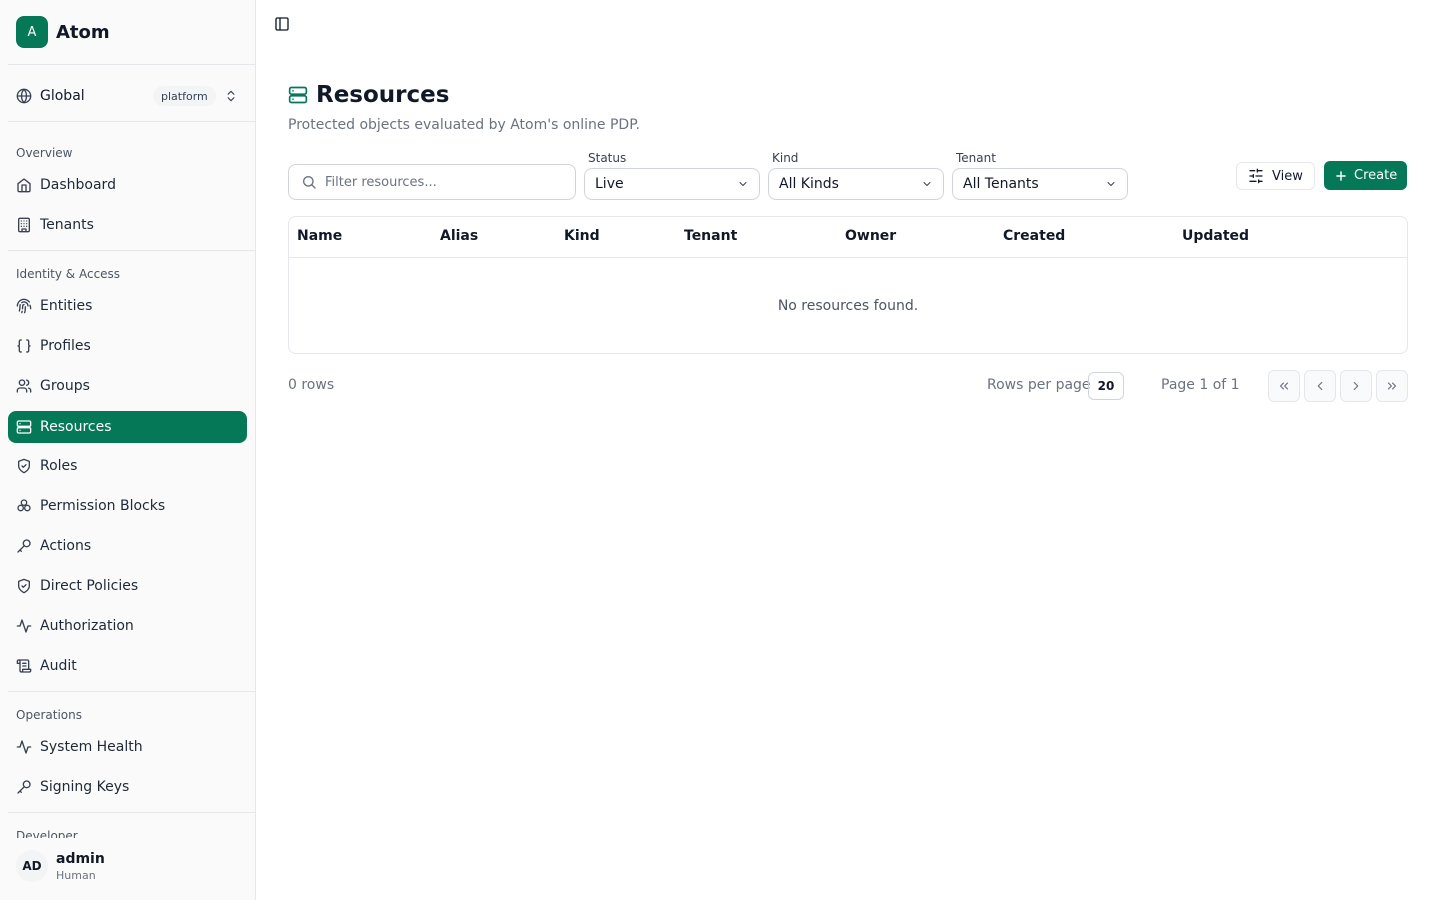 The image size is (1440, 900). What do you see at coordinates (127, 427) in the screenshot?
I see `sidebar-item-resources: Resources` at bounding box center [127, 427].